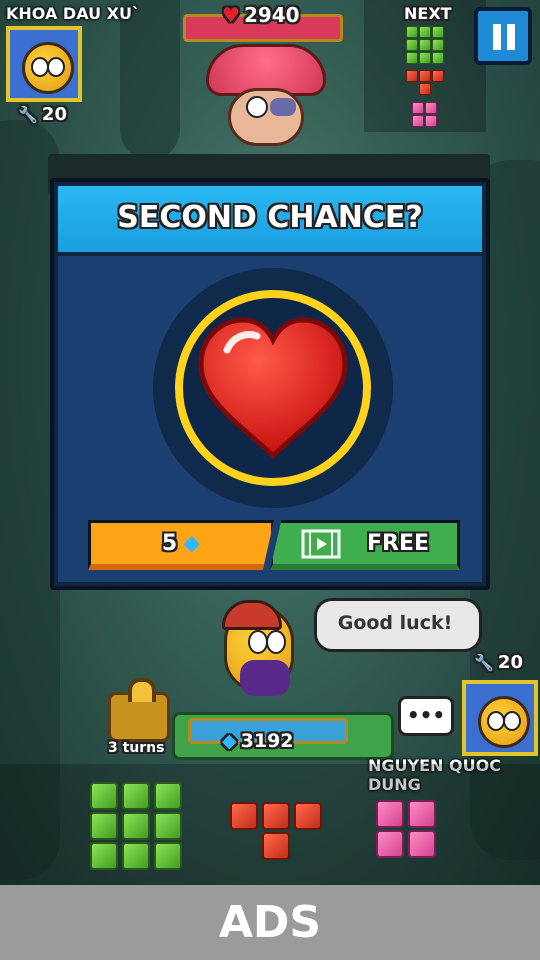 Image resolution: width=540 pixels, height=960 pixels. I want to click on heart-icon, so click(273, 388).